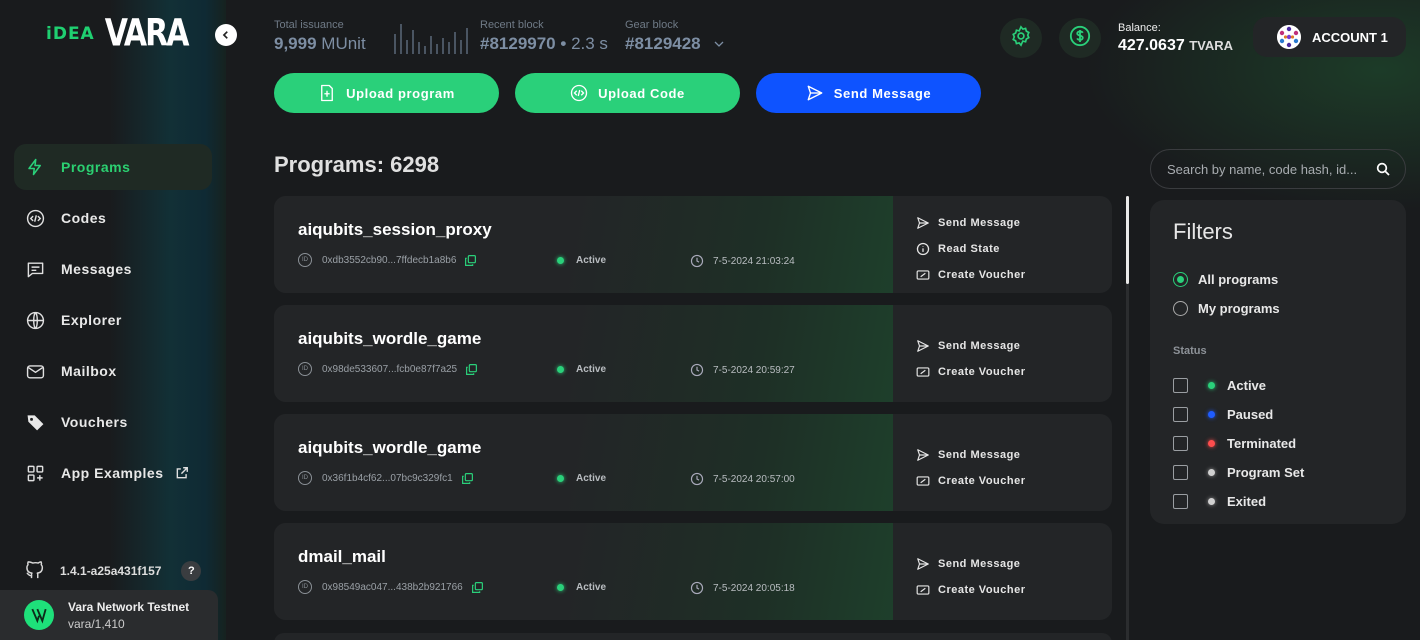  Describe the element at coordinates (1151, 45) in the screenshot. I see `balance-value: 427.0637` at that location.